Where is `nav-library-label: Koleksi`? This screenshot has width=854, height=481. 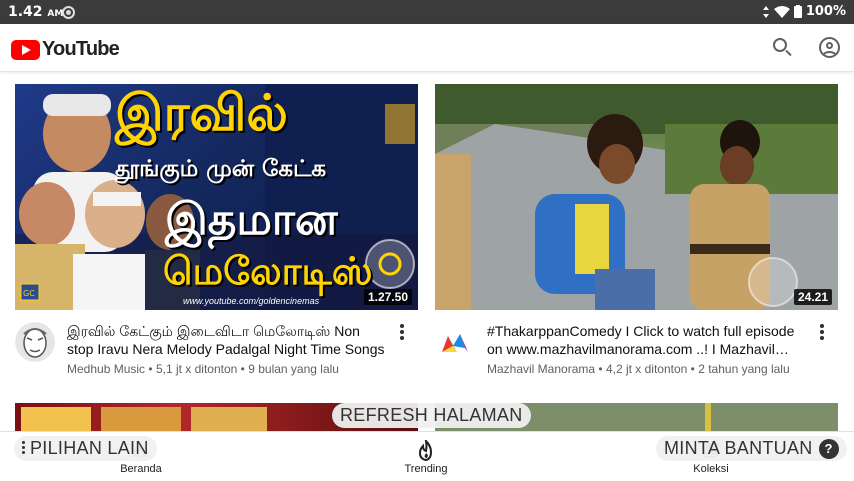 nav-library-label: Koleksi is located at coordinates (711, 469).